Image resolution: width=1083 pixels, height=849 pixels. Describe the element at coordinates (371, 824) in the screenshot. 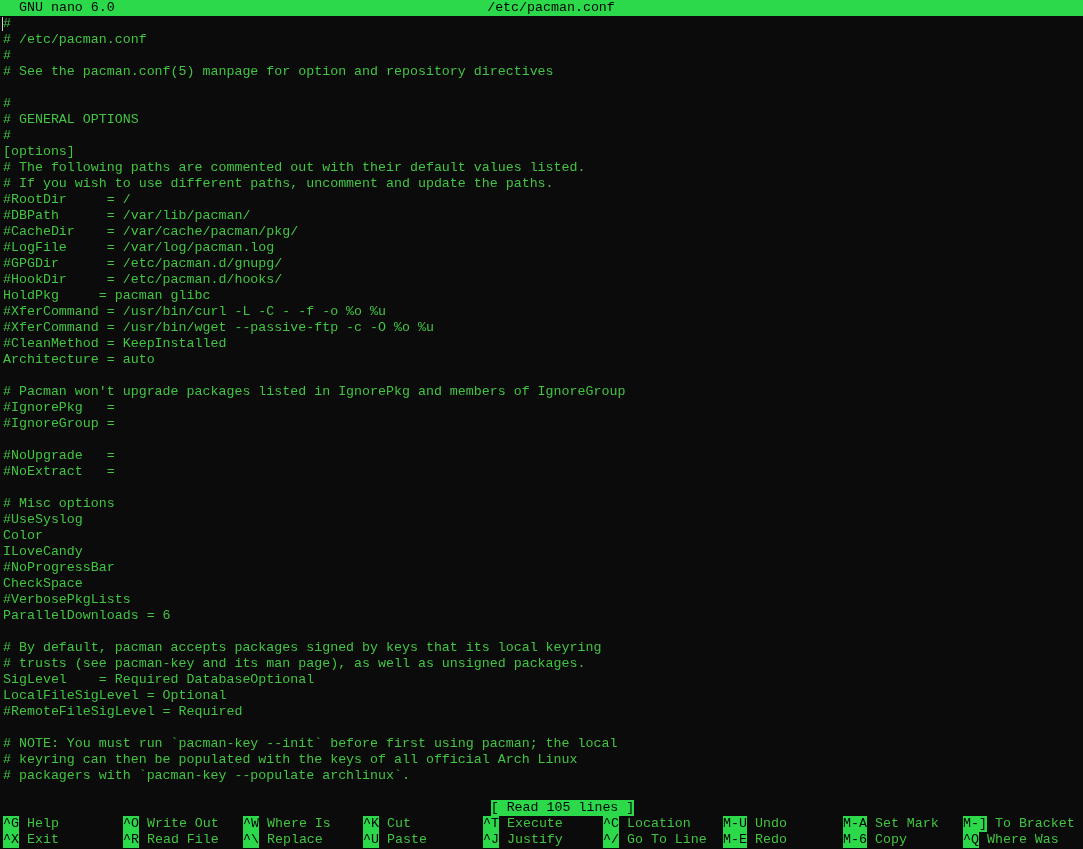

I see `shortcut-key: ^K` at that location.